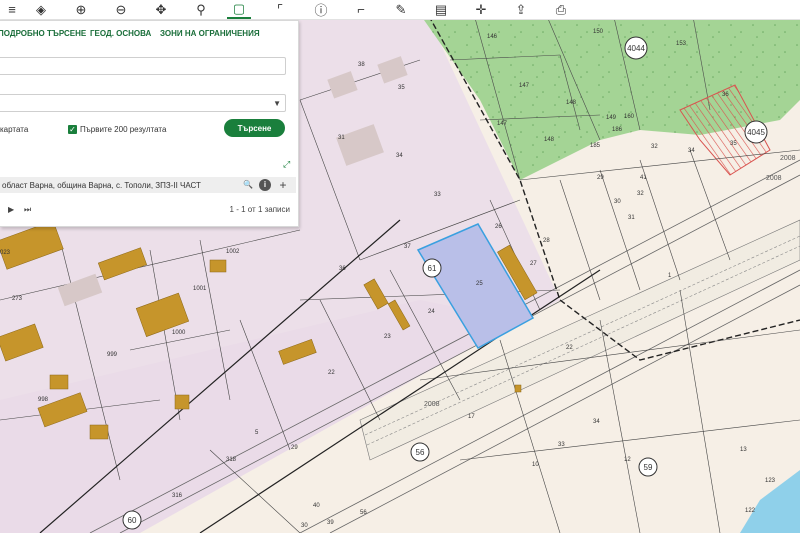 This screenshot has width=800, height=533. Describe the element at coordinates (254, 128) in the screenshot. I see `search-button: Търсене` at that location.